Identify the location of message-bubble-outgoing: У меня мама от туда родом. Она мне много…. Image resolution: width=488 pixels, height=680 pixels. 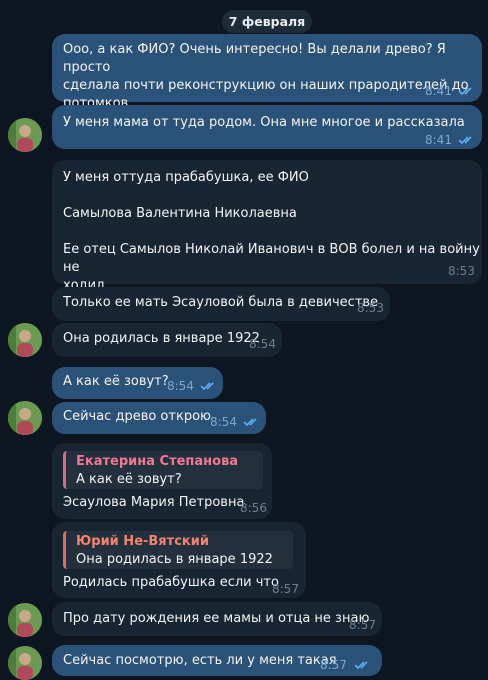
(267, 127).